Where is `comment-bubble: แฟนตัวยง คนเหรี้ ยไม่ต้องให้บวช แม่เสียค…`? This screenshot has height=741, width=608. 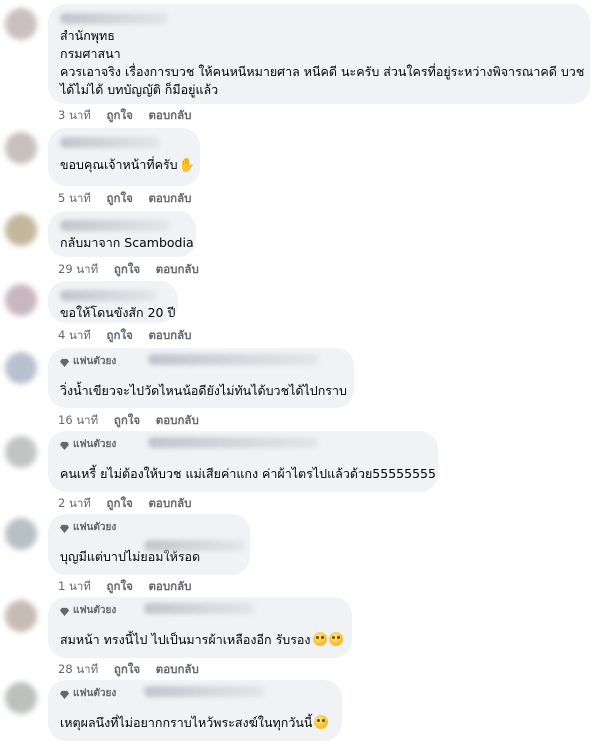
comment-bubble: แฟนตัวยง คนเหรี้ ยไม่ต้องให้บวช แม่เสียค… is located at coordinates (243, 461).